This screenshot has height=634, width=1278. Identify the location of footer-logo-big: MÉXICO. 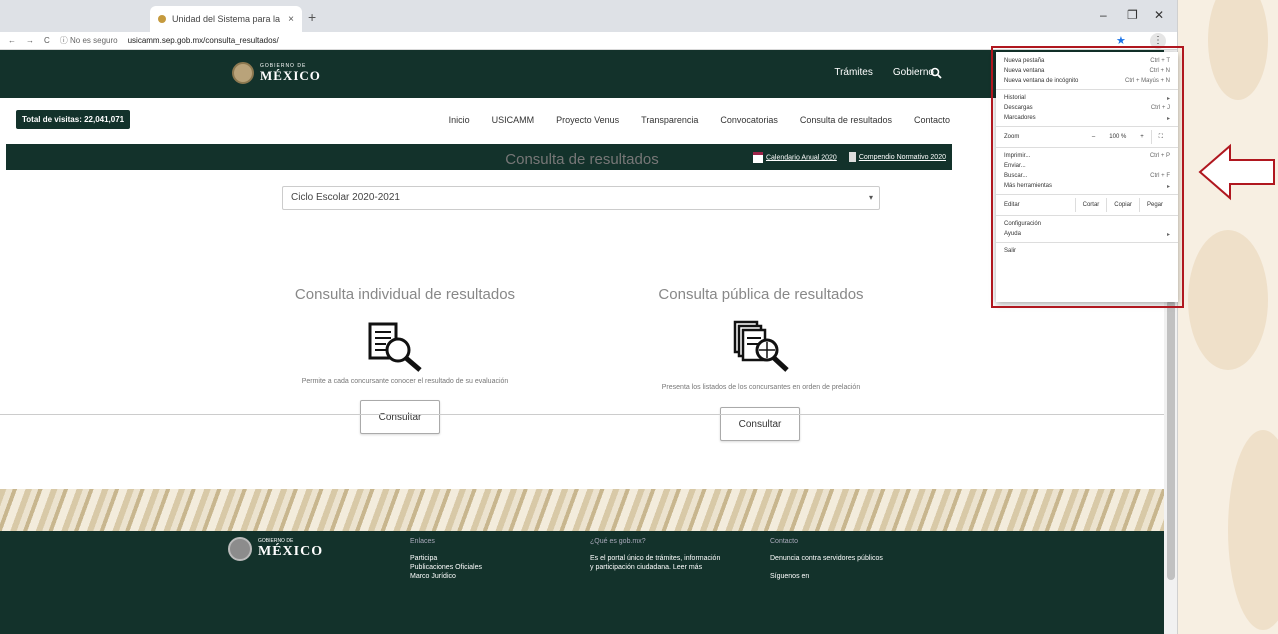
(291, 551).